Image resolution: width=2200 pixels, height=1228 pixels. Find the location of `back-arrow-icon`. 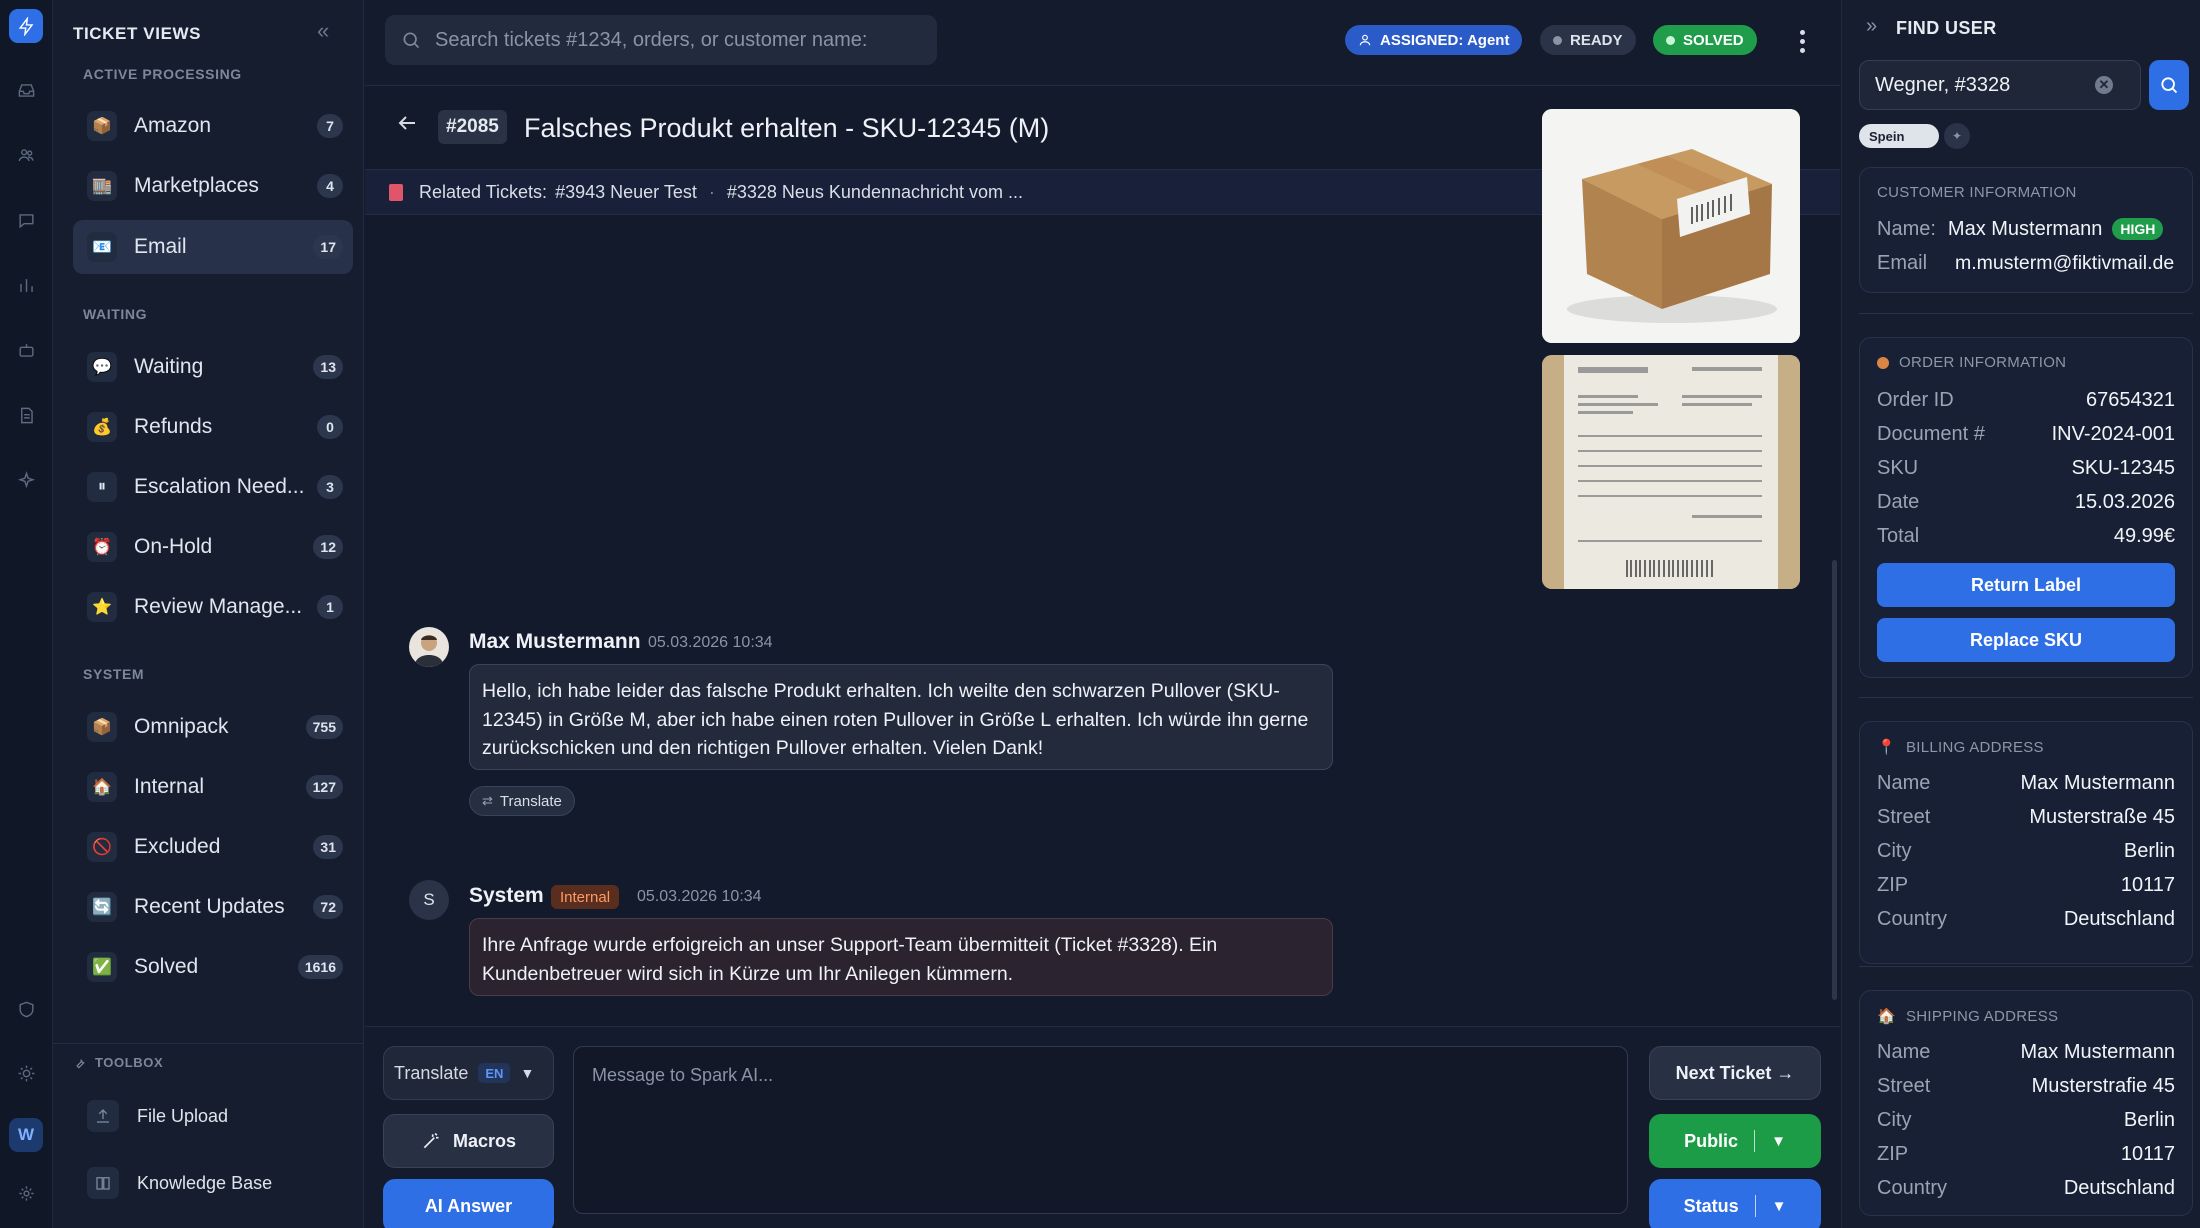

back-arrow-icon is located at coordinates (409, 125).